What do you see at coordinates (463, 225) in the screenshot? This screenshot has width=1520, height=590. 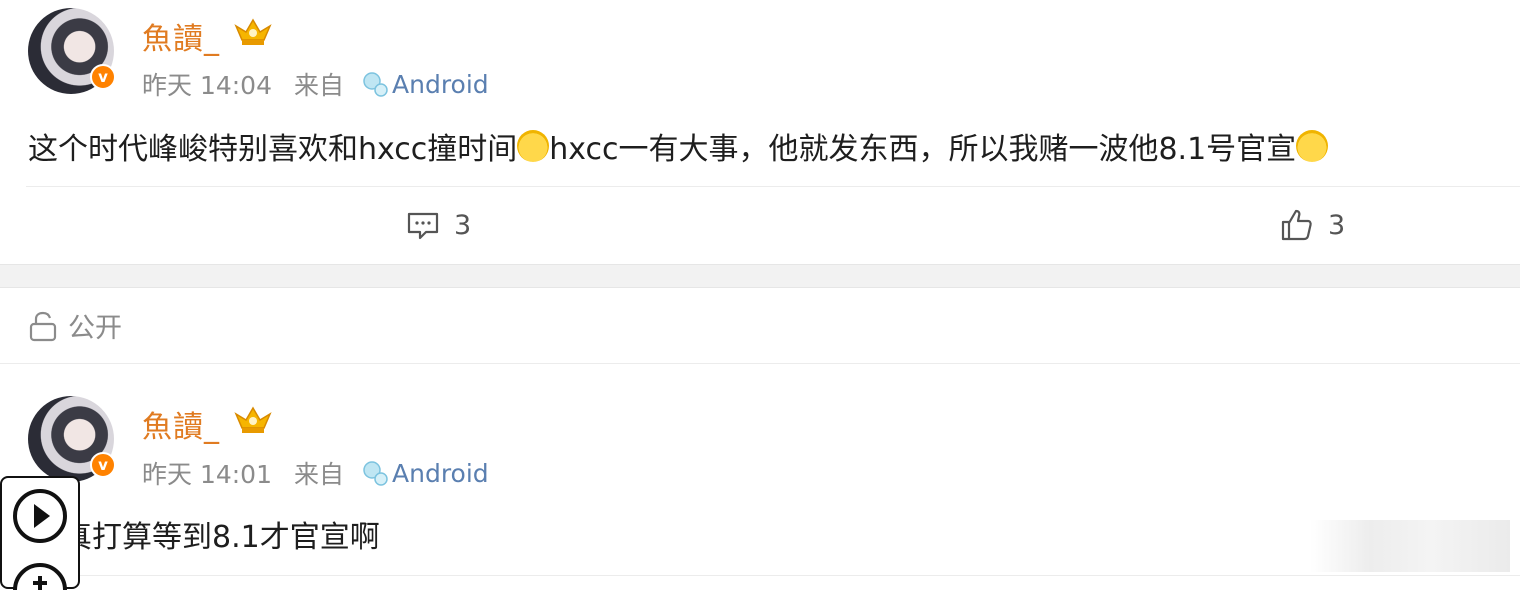 I see `comment-count: 3` at bounding box center [463, 225].